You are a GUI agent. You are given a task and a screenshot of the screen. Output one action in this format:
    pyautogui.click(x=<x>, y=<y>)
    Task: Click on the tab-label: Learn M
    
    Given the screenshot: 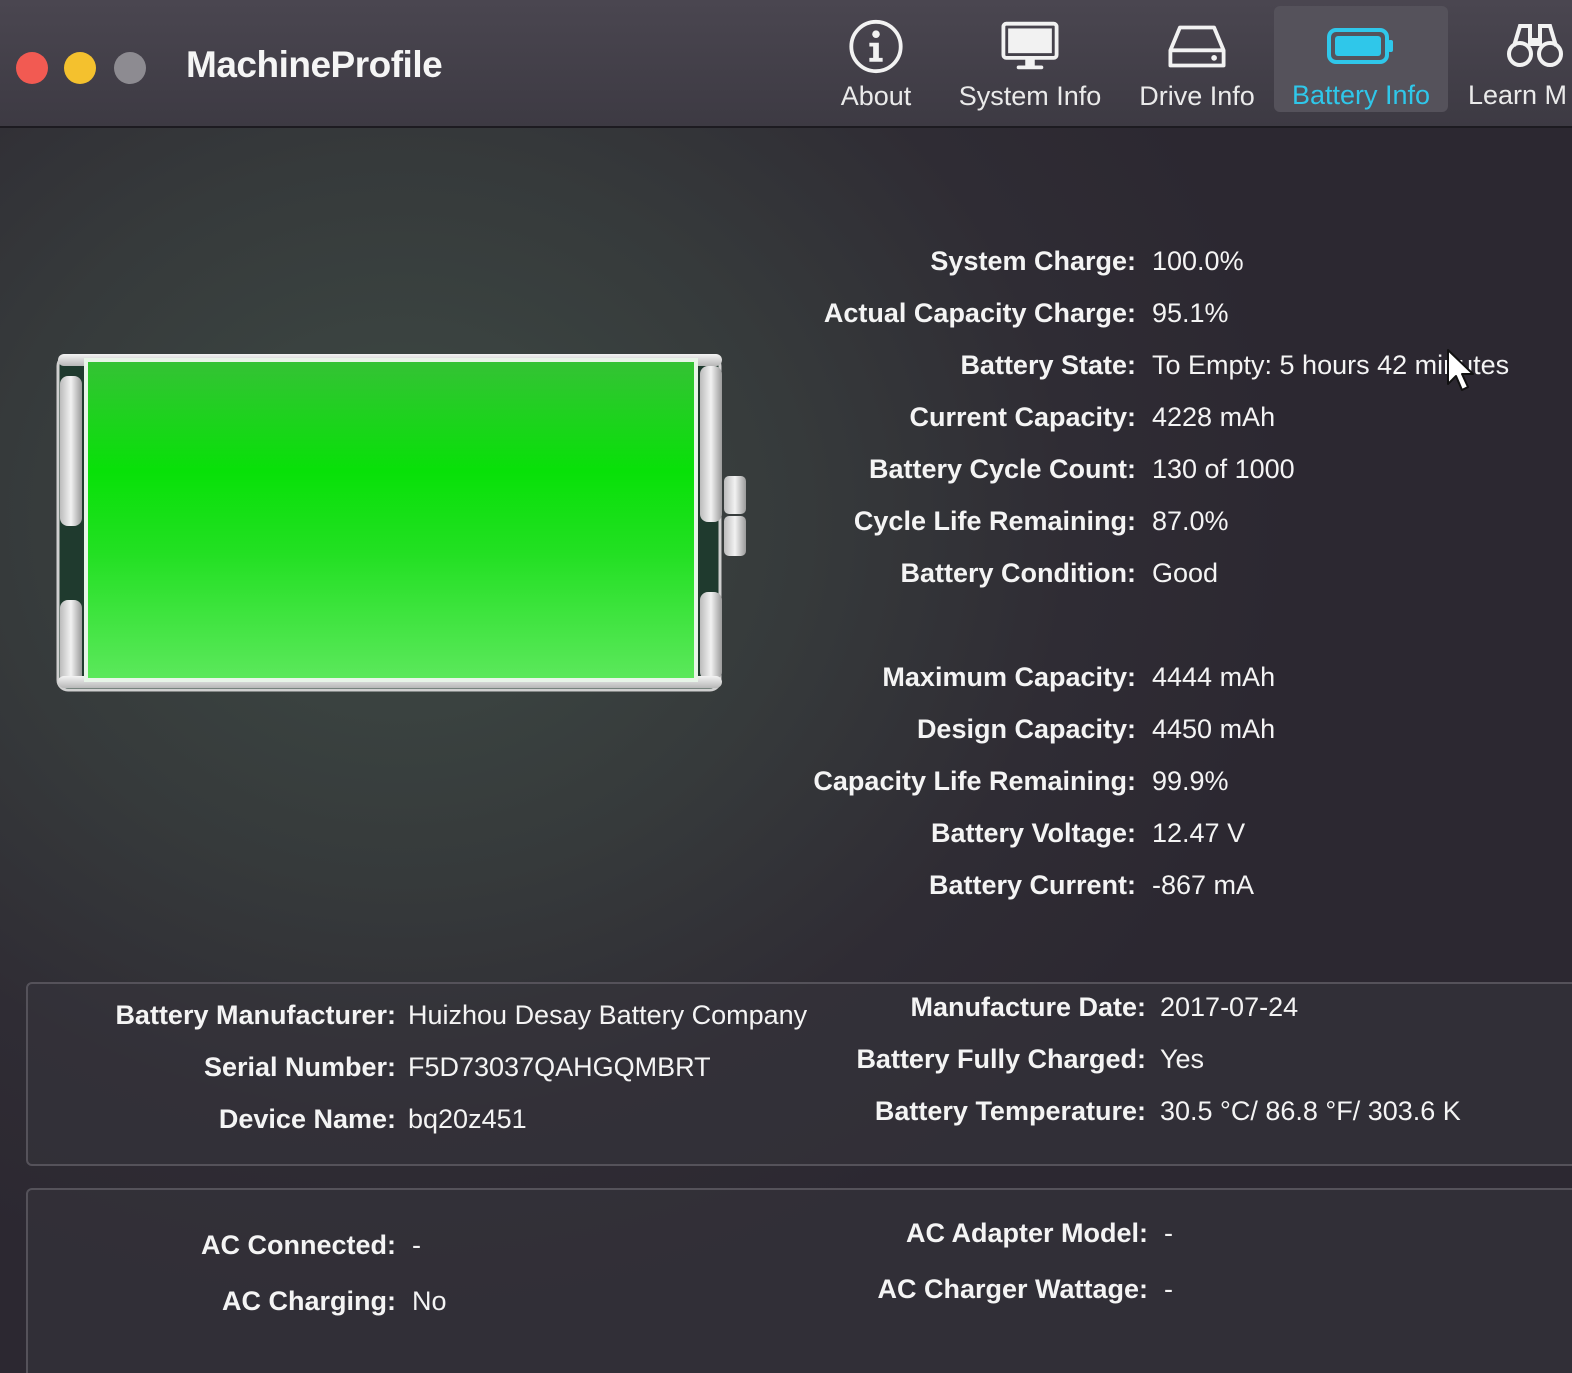 What is the action you would take?
    pyautogui.click(x=1518, y=95)
    